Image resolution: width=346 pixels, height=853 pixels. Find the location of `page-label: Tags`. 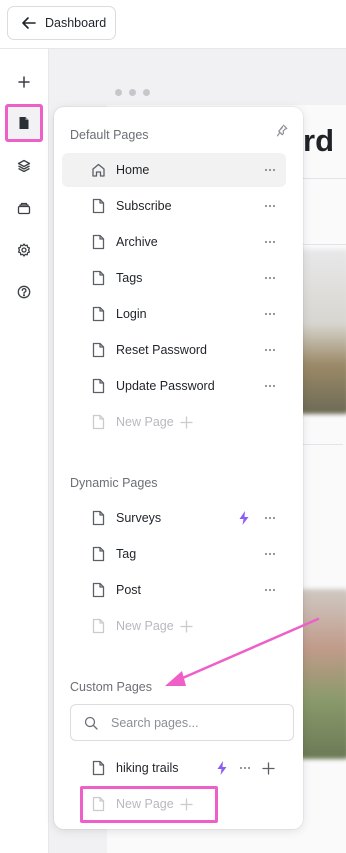

page-label: Tags is located at coordinates (129, 278).